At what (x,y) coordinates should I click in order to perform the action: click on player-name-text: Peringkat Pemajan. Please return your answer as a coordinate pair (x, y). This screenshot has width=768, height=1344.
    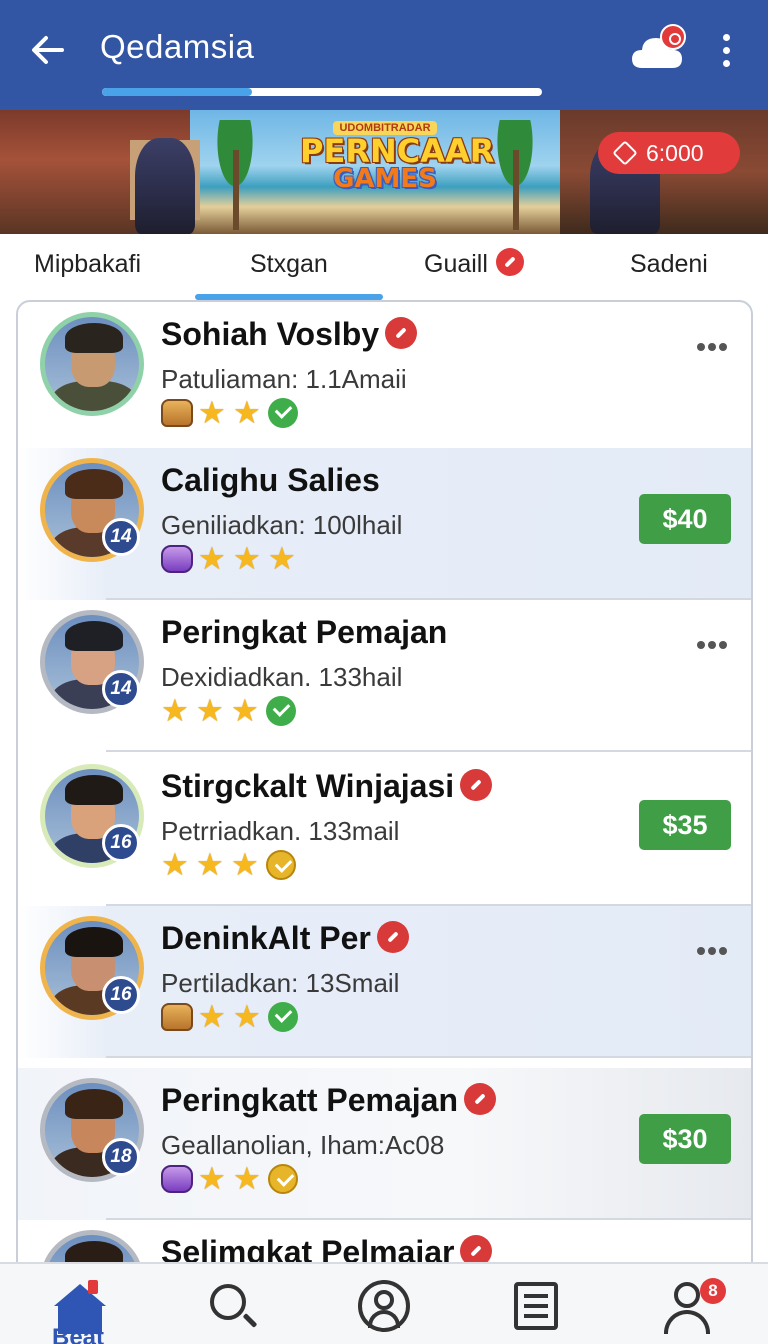
    Looking at the image, I should click on (304, 632).